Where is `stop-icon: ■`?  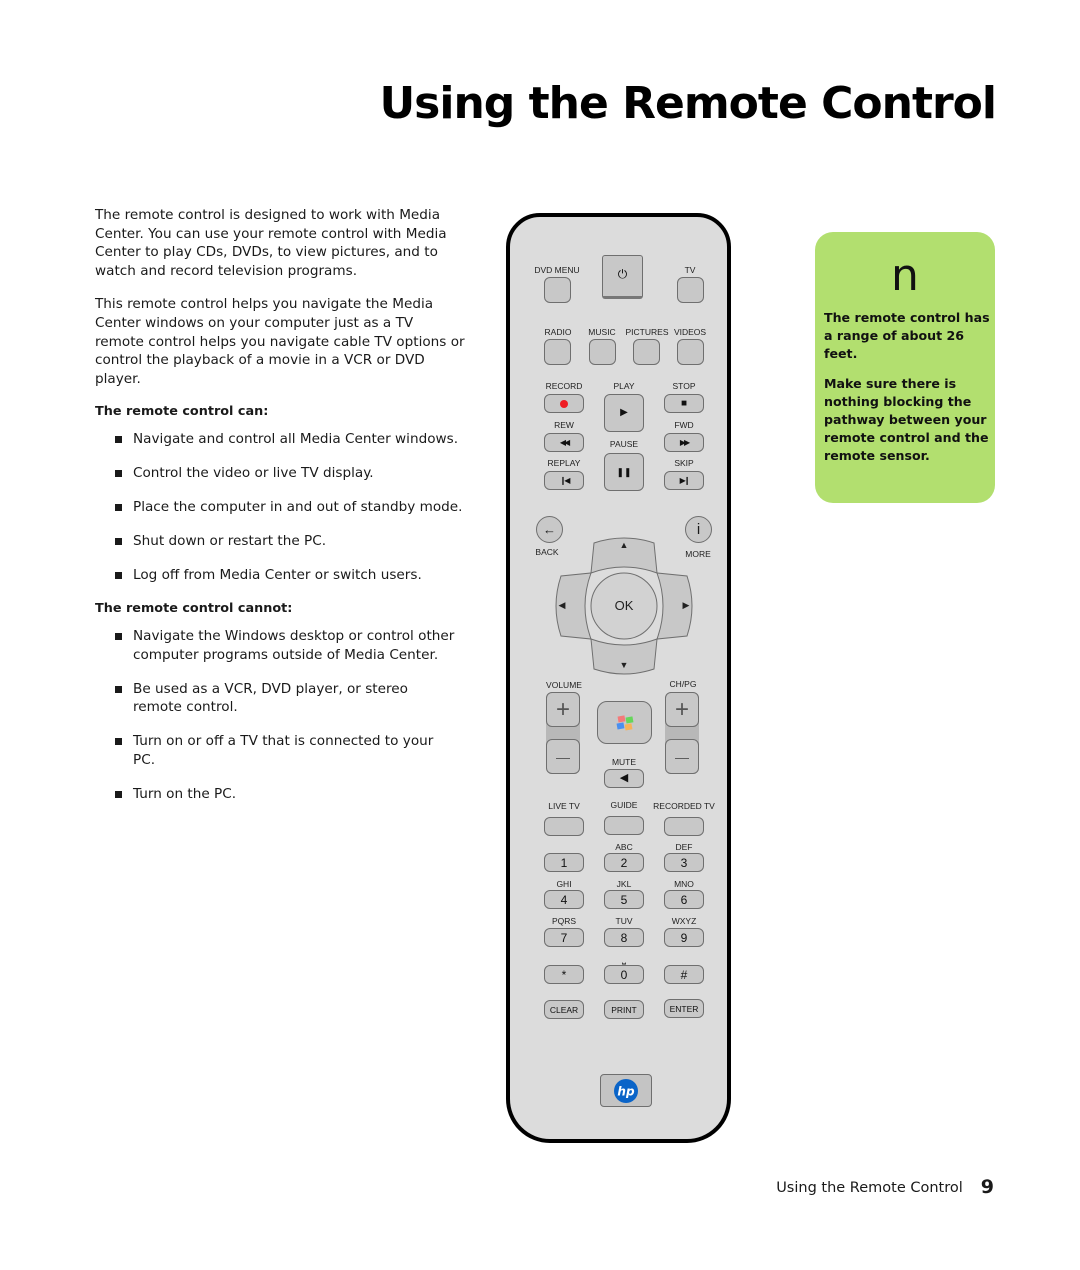 stop-icon: ■ is located at coordinates (684, 403).